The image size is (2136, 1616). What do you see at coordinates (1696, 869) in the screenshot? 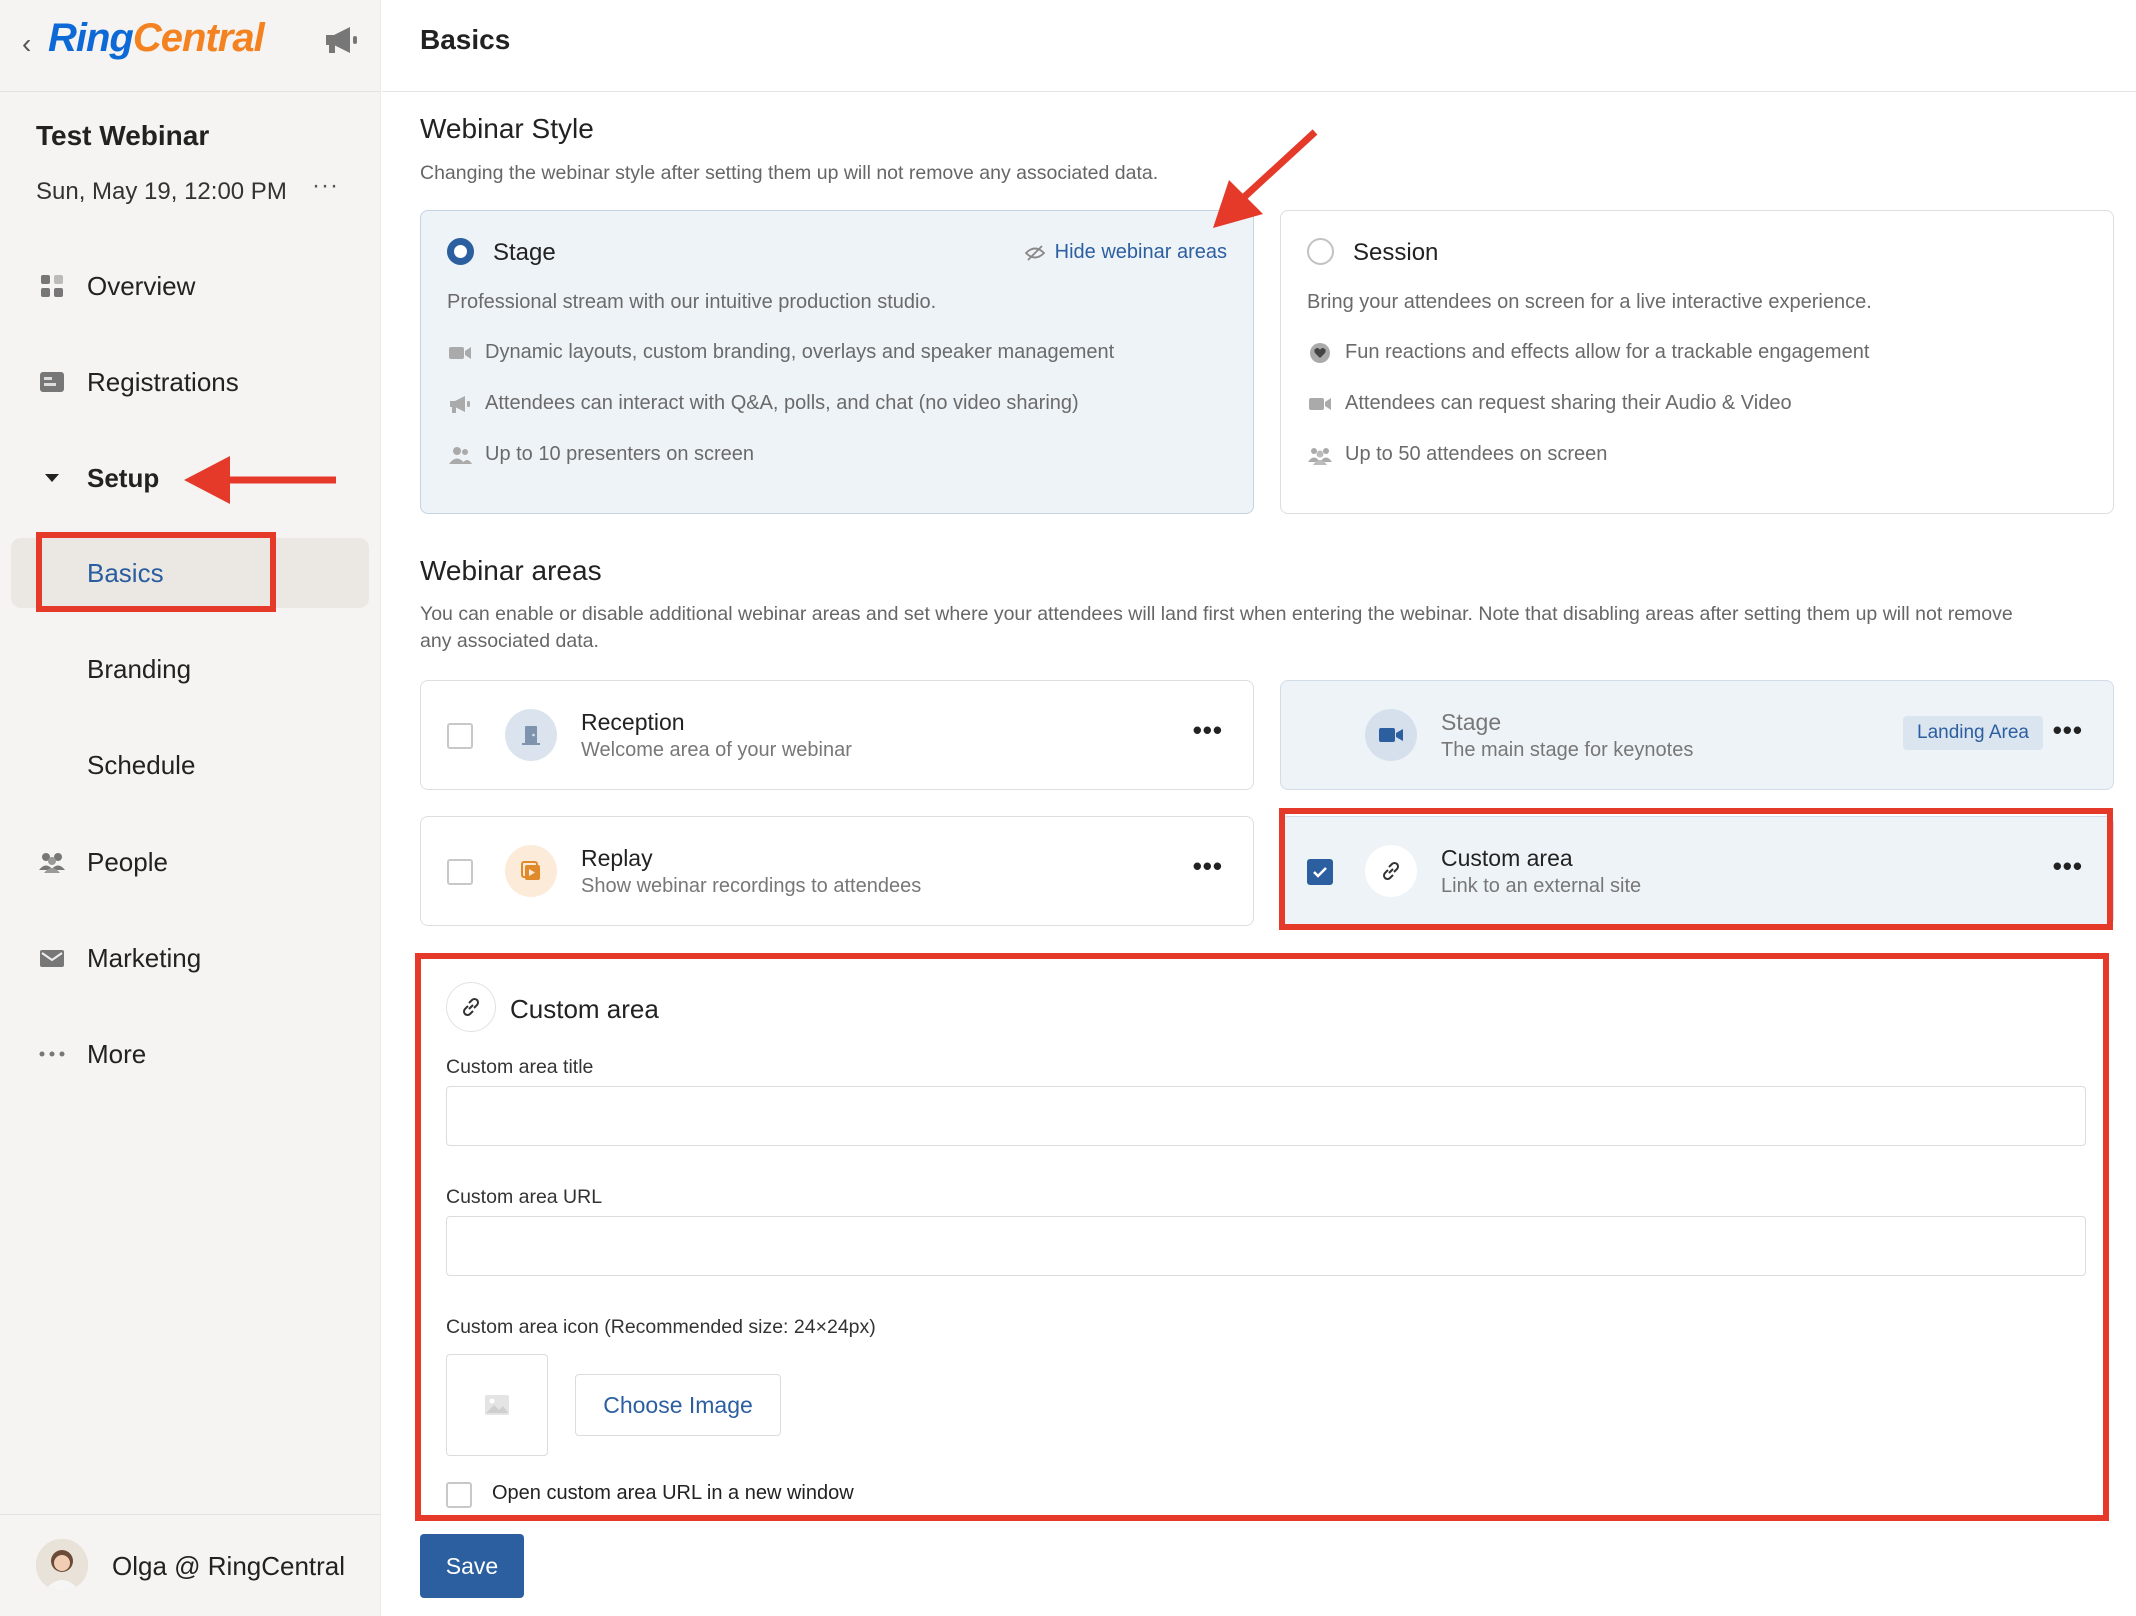
I see `annotation-box-custom-area` at bounding box center [1696, 869].